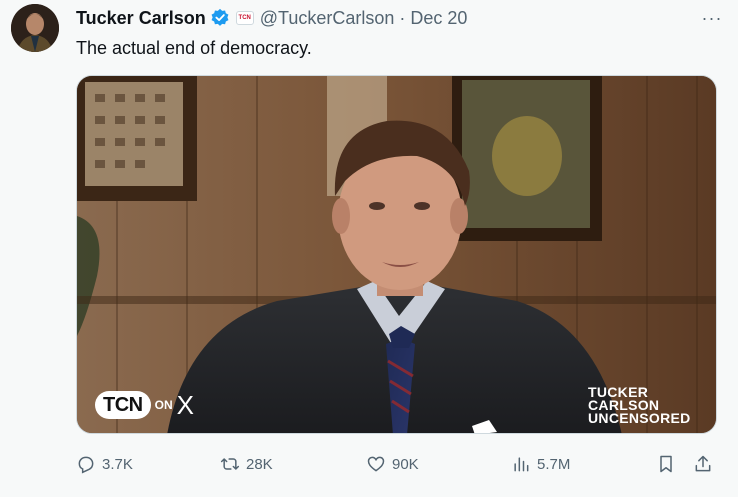 The height and width of the screenshot is (497, 738). I want to click on views-count: 5.7M, so click(554, 464).